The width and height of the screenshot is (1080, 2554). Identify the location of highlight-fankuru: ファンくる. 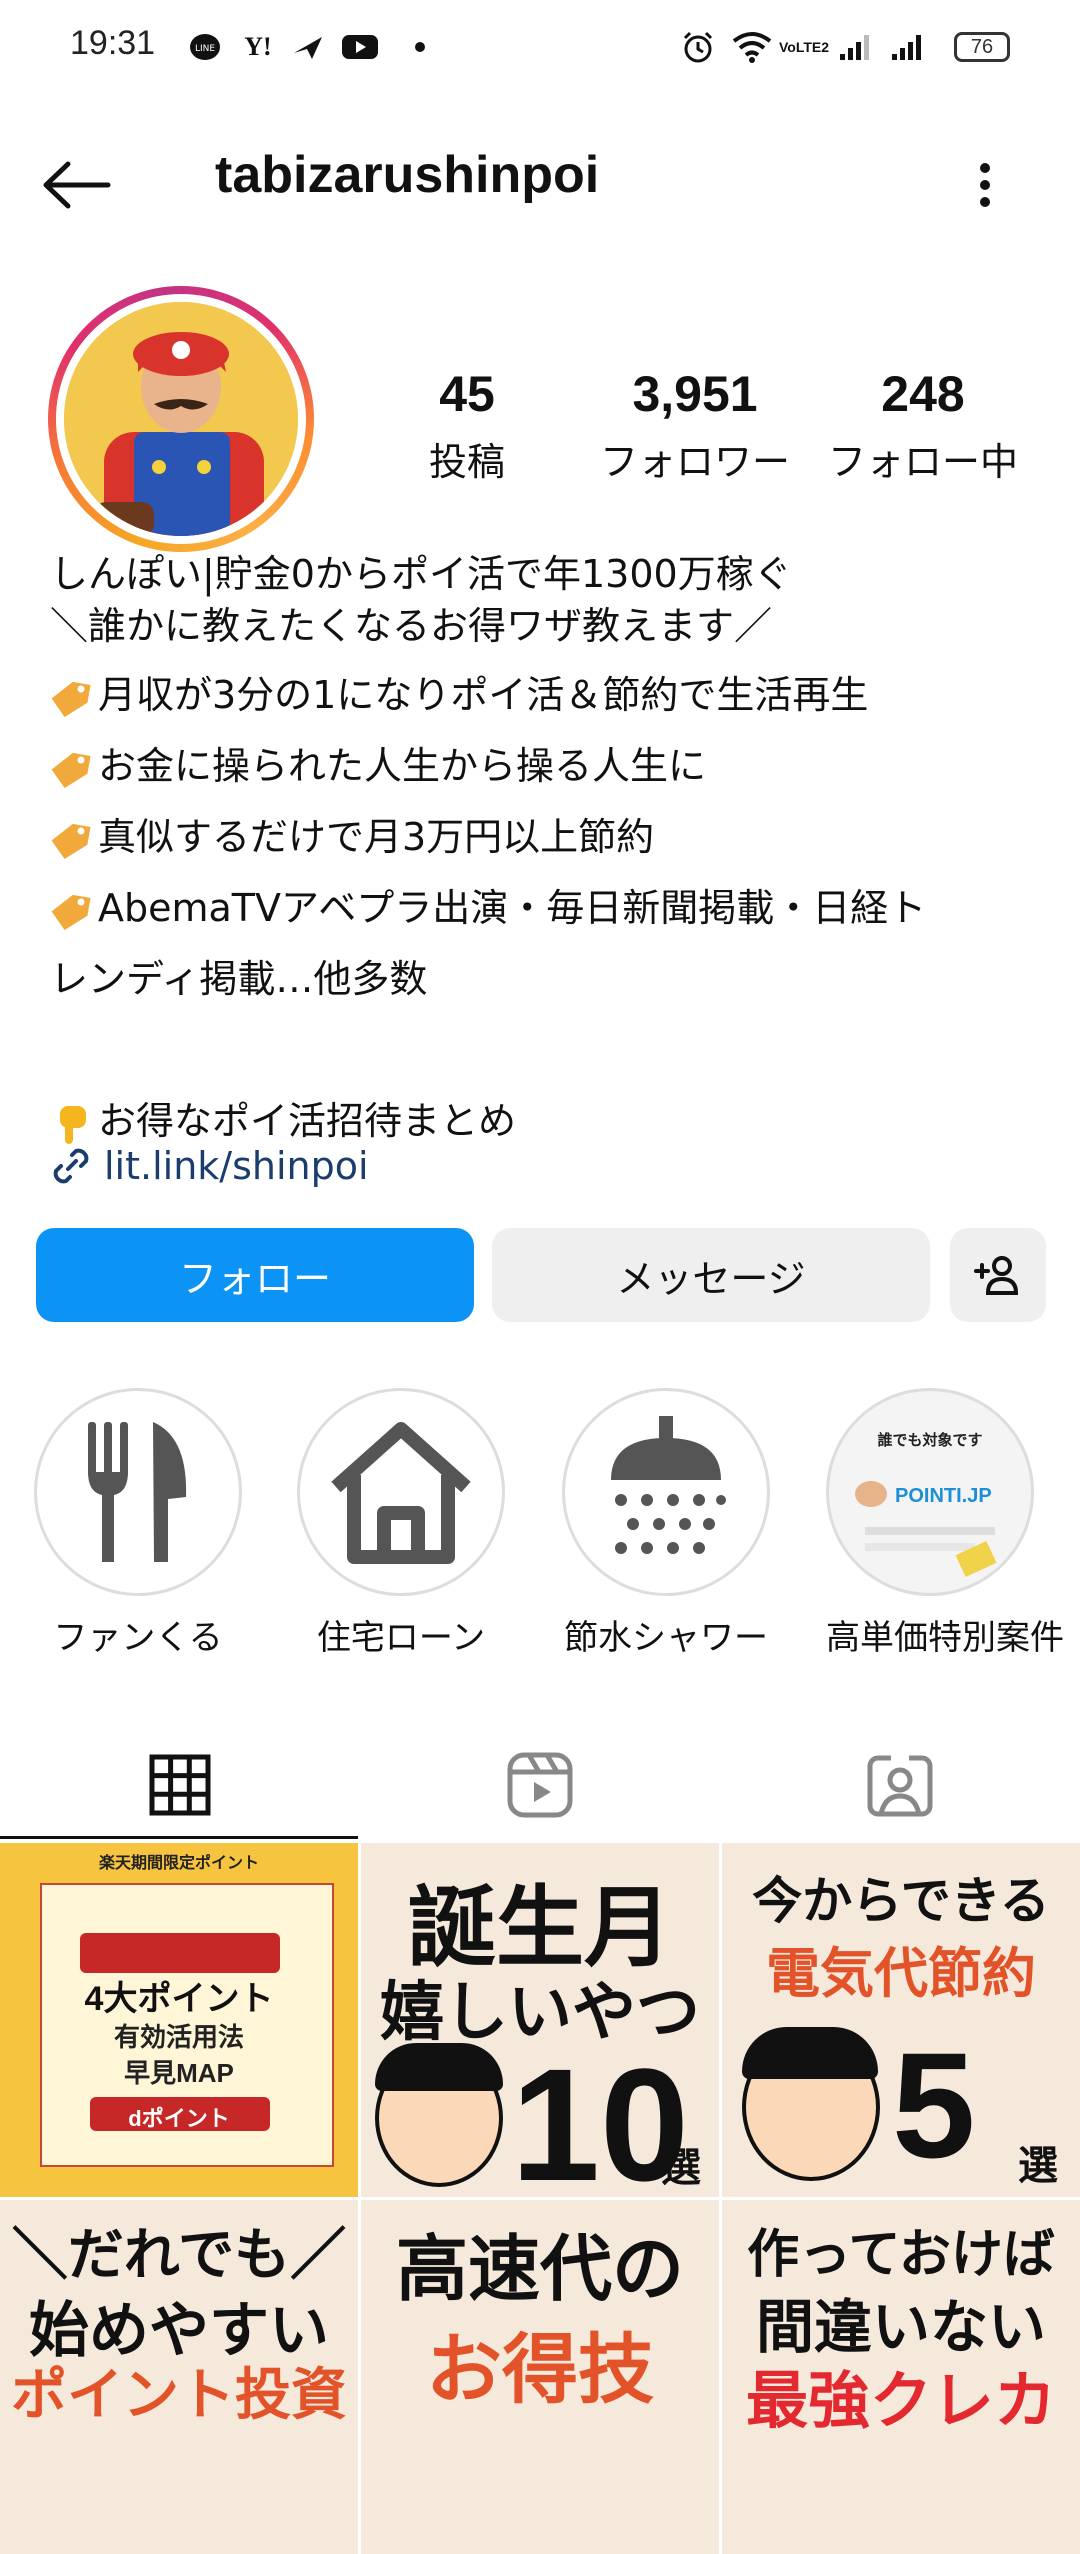
(138, 1523).